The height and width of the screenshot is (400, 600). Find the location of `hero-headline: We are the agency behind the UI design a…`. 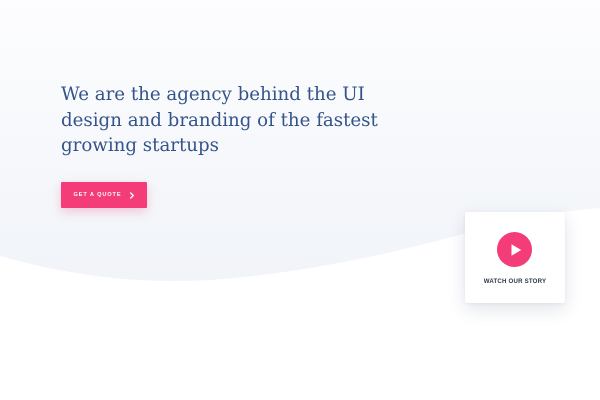

hero-headline: We are the agency behind the UI design a… is located at coordinates (219, 120).